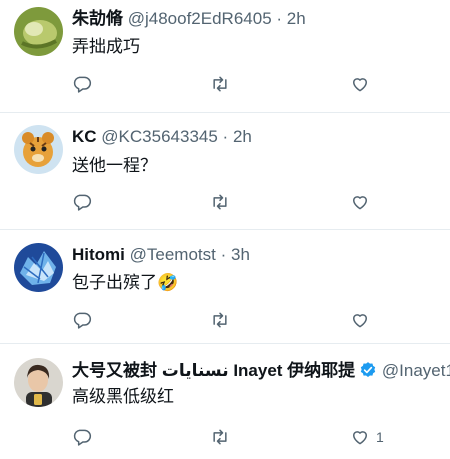 This screenshot has height=459, width=450. I want to click on like-count: 1, so click(380, 437).